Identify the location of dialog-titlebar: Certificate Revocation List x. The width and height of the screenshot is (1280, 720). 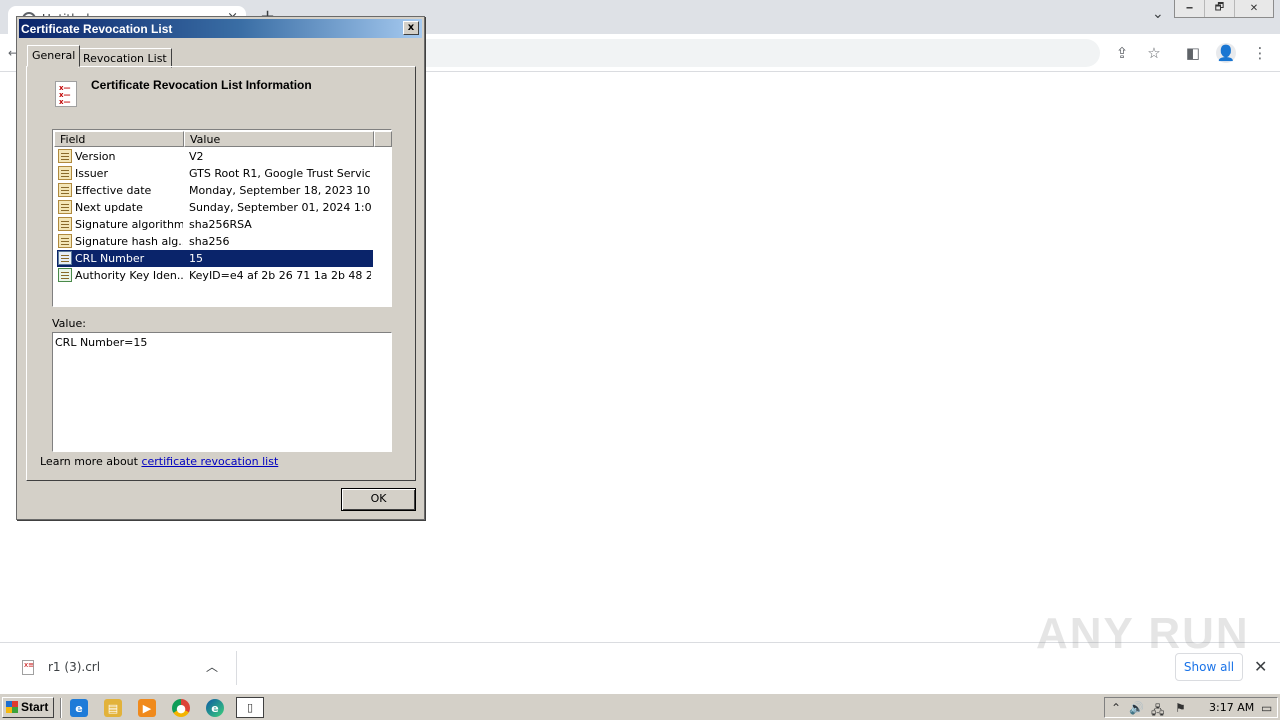
(220, 28).